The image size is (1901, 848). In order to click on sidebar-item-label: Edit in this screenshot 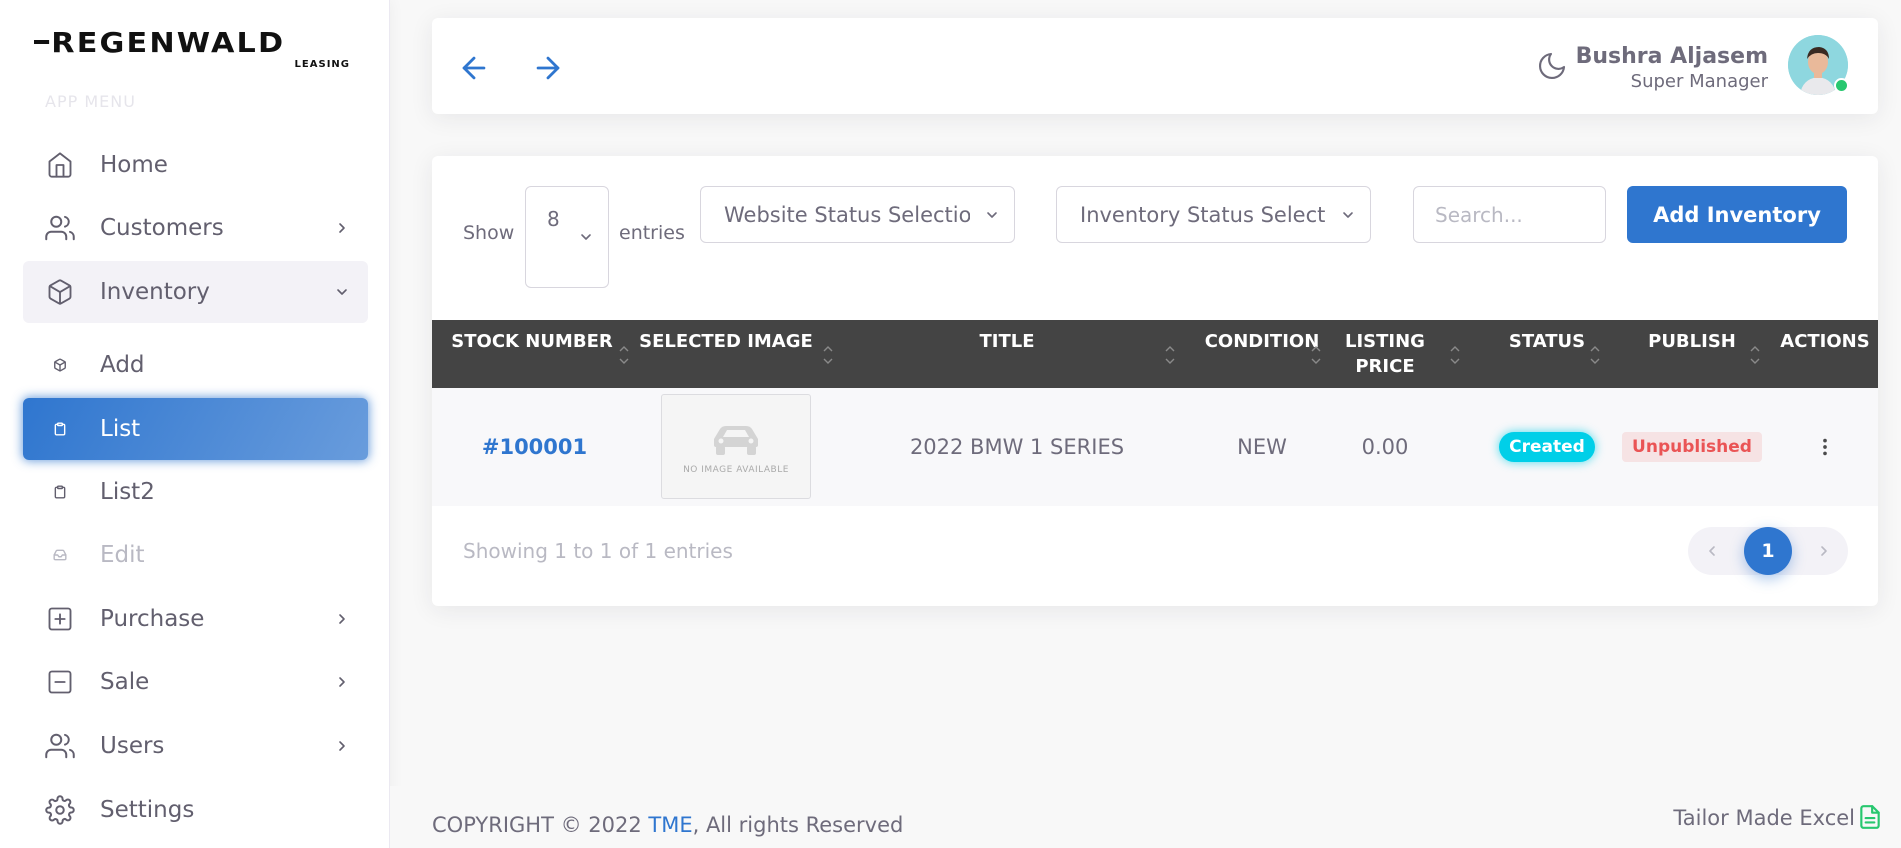, I will do `click(122, 555)`.